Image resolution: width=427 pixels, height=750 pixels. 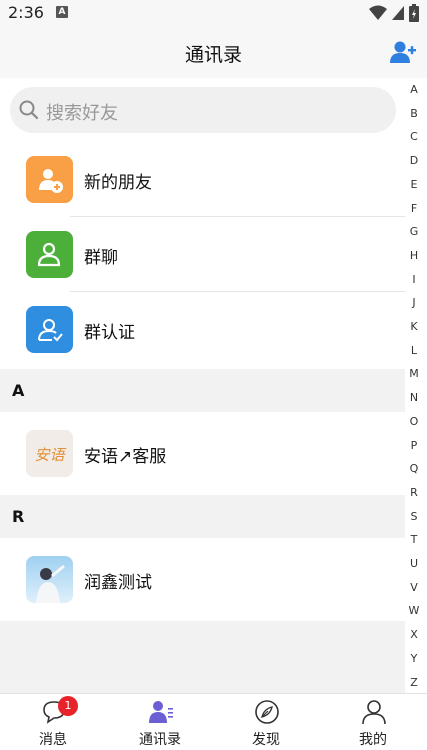 What do you see at coordinates (29, 110) in the screenshot?
I see `search-icon` at bounding box center [29, 110].